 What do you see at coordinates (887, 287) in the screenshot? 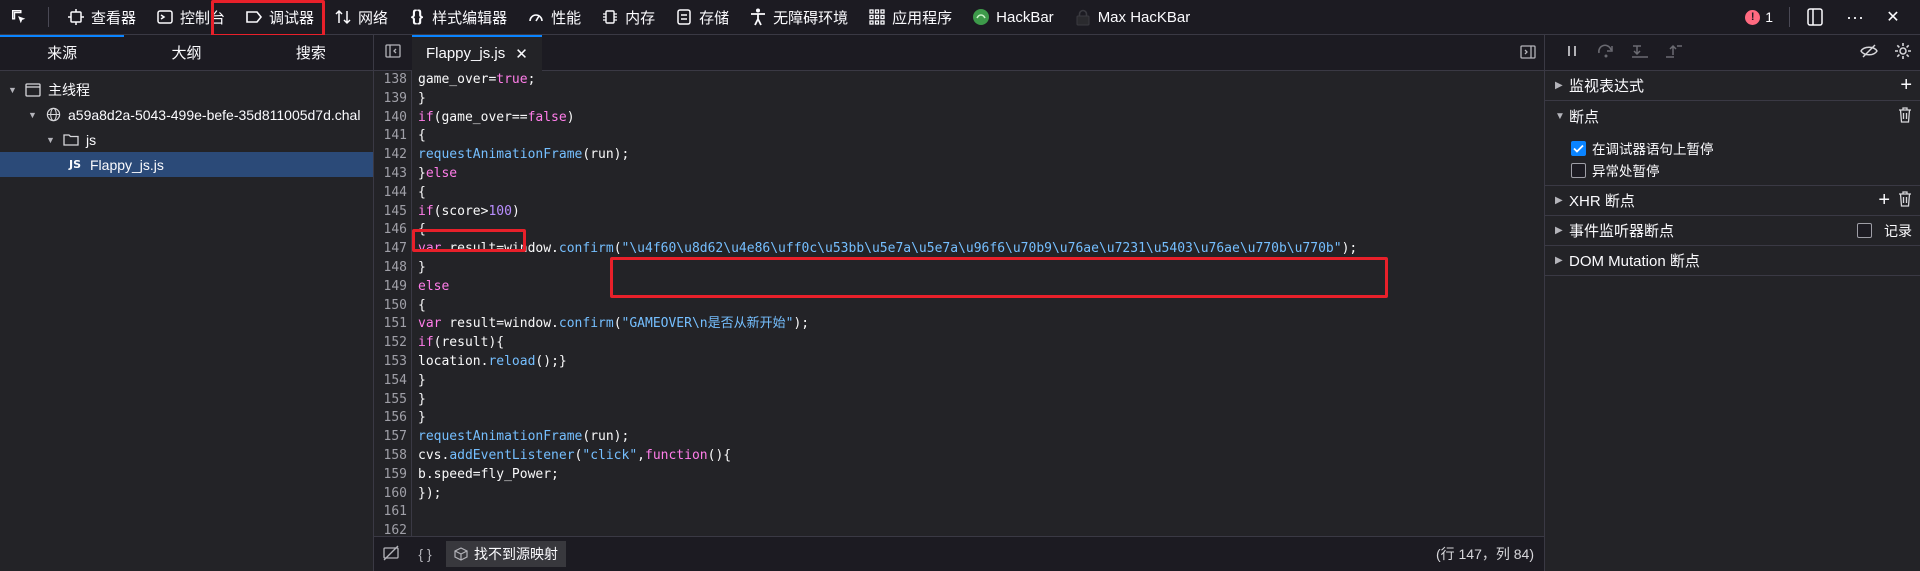
I see `code-line: else` at bounding box center [887, 287].